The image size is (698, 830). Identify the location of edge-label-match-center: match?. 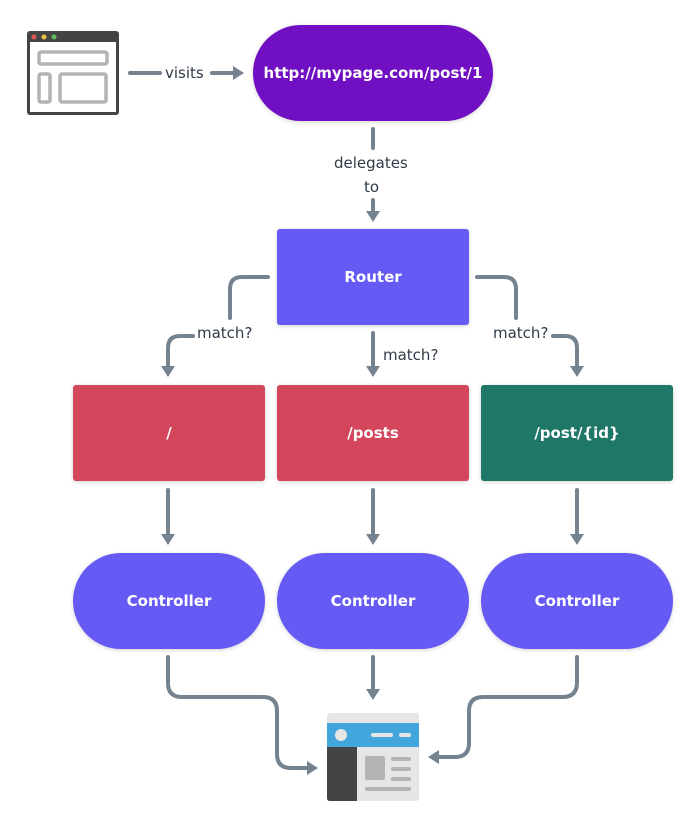
(411, 355).